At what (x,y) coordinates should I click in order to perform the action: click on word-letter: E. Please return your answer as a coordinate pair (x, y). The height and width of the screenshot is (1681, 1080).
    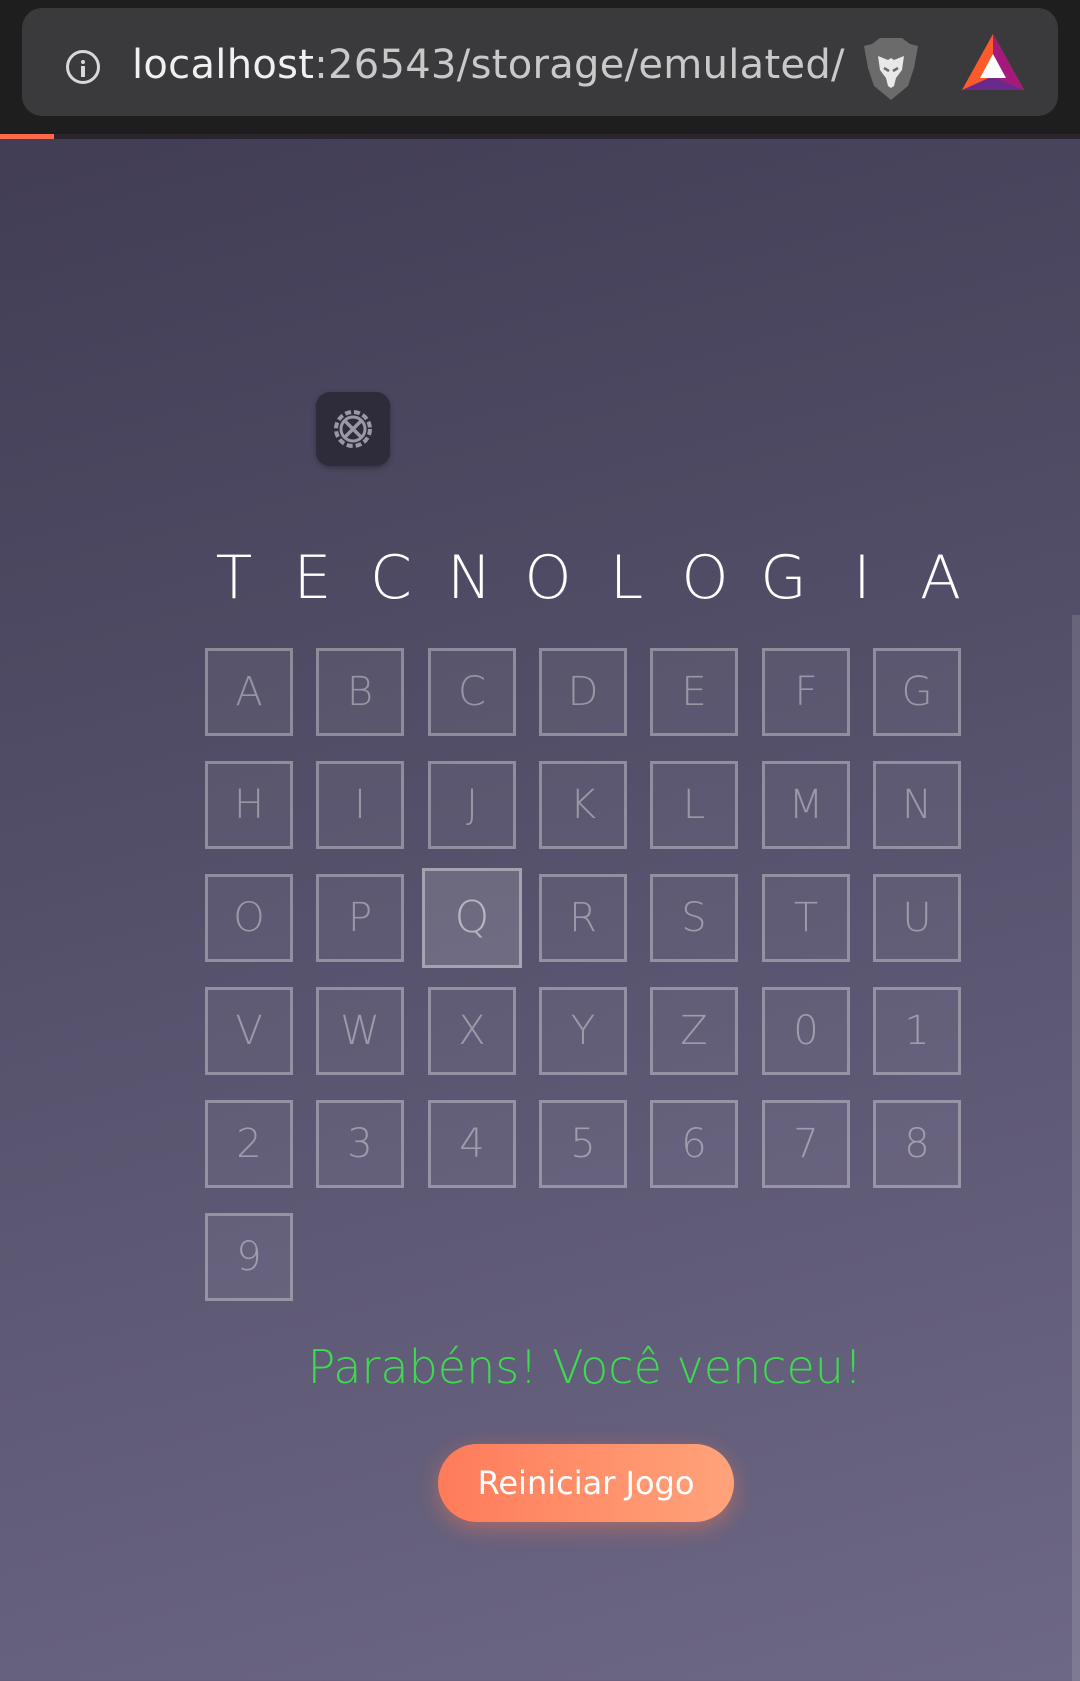
    Looking at the image, I should click on (312, 578).